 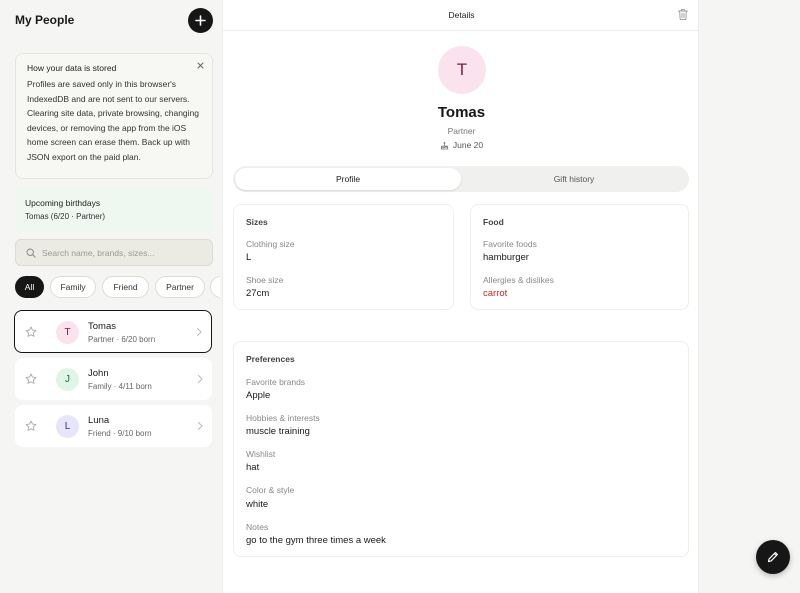 I want to click on hobbies-value: muscle training, so click(x=278, y=431).